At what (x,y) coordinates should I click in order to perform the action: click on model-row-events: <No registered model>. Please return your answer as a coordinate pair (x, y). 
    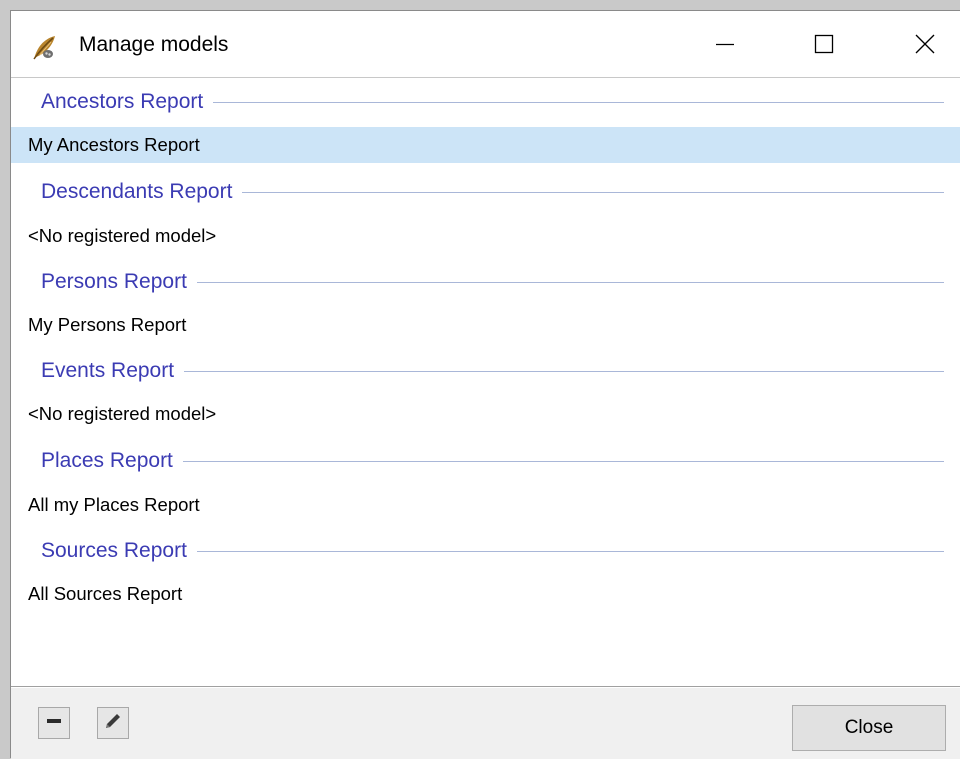
    Looking at the image, I should click on (485, 414).